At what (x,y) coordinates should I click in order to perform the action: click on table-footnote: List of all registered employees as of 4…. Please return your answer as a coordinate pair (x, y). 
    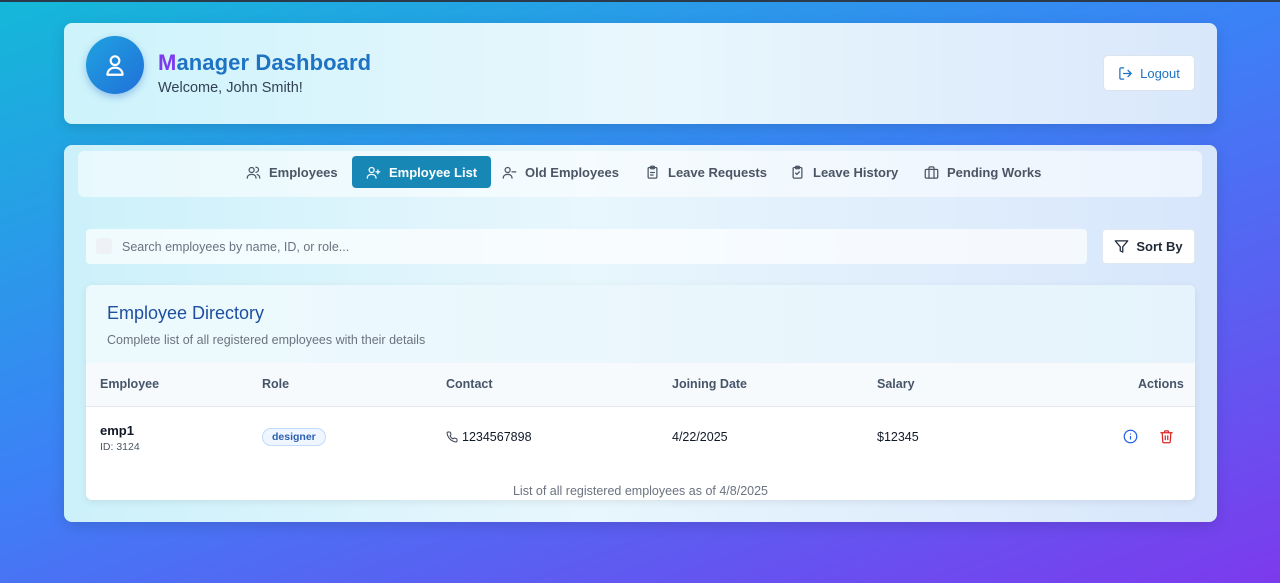
    Looking at the image, I should click on (640, 491).